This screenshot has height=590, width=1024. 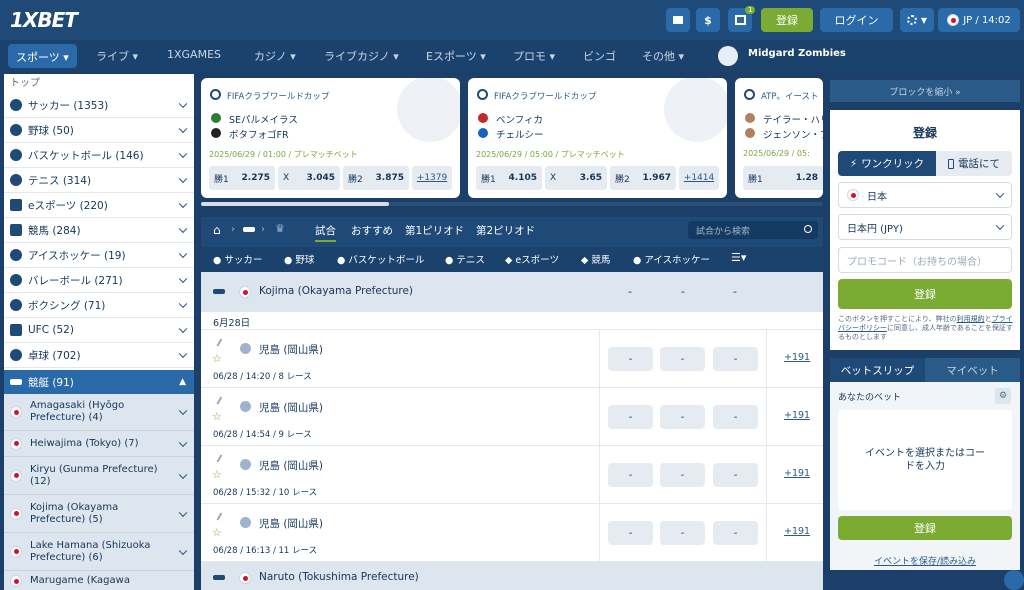 I want to click on trophy-icon: ♛, so click(x=280, y=228).